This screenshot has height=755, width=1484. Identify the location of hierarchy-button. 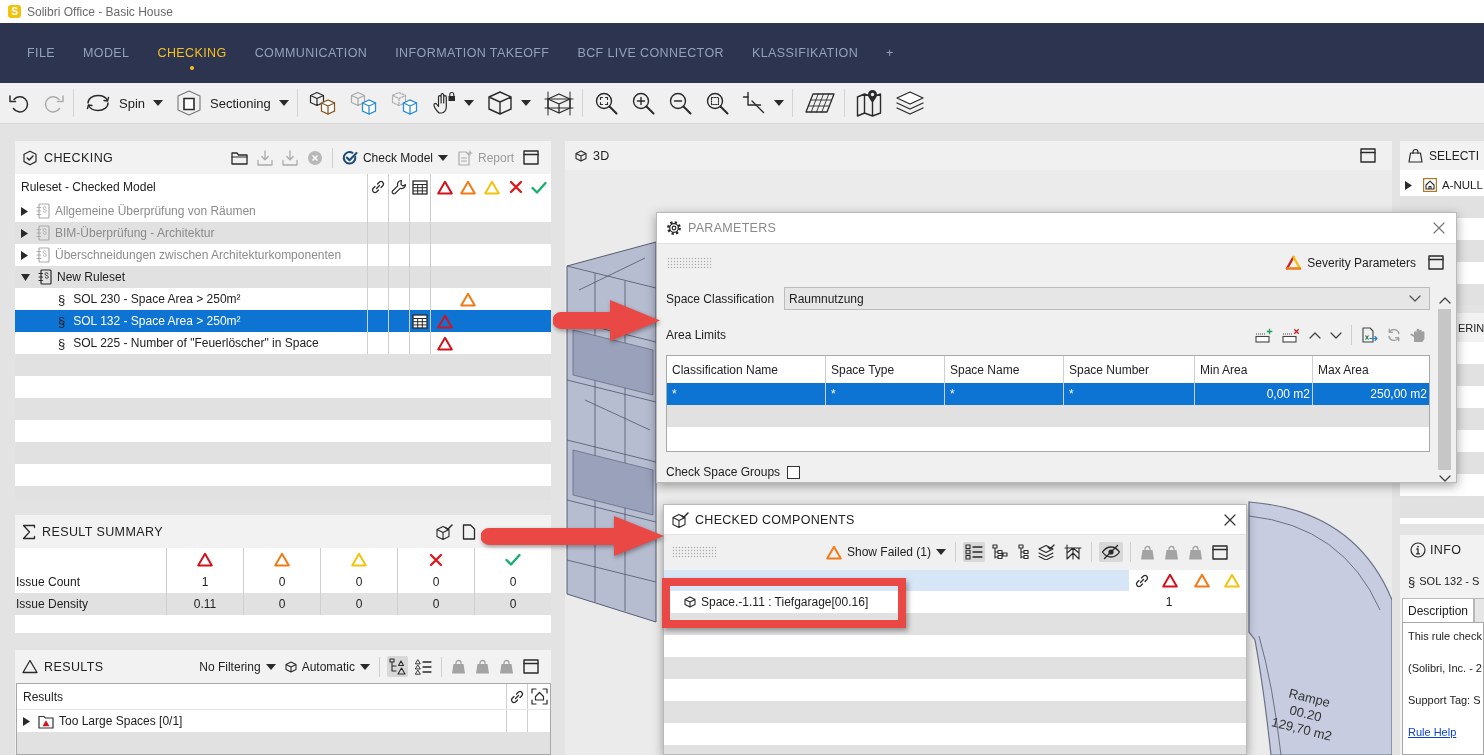
(1000, 552).